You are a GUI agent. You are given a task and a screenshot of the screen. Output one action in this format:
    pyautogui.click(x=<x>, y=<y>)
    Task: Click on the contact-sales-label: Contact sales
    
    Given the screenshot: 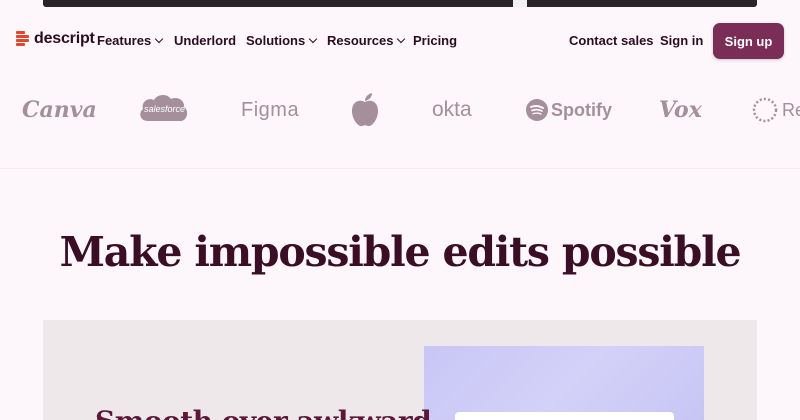 What is the action you would take?
    pyautogui.click(x=611, y=40)
    